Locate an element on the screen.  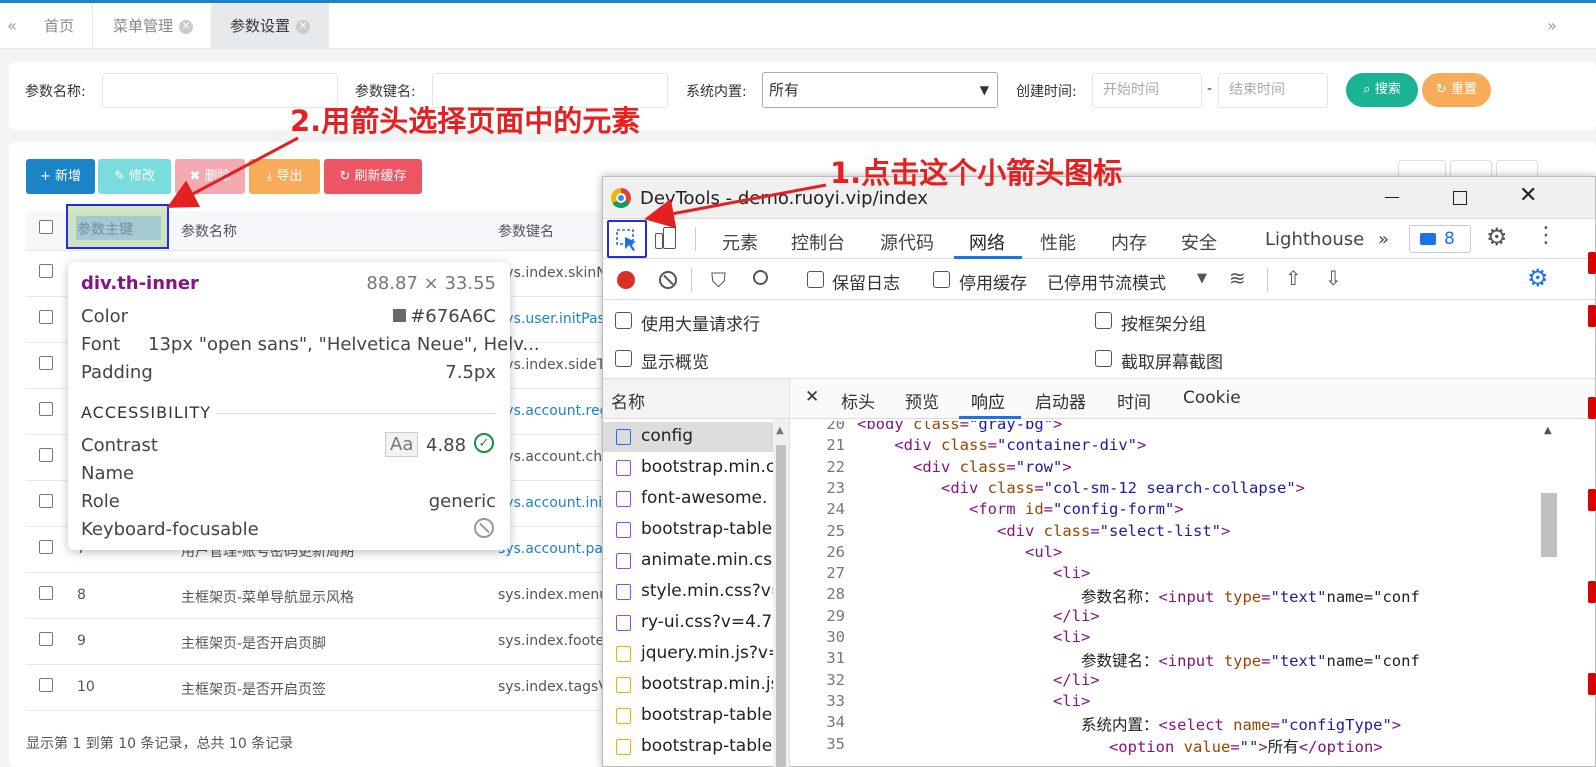
tab-security: 安全 is located at coordinates (1199, 242).